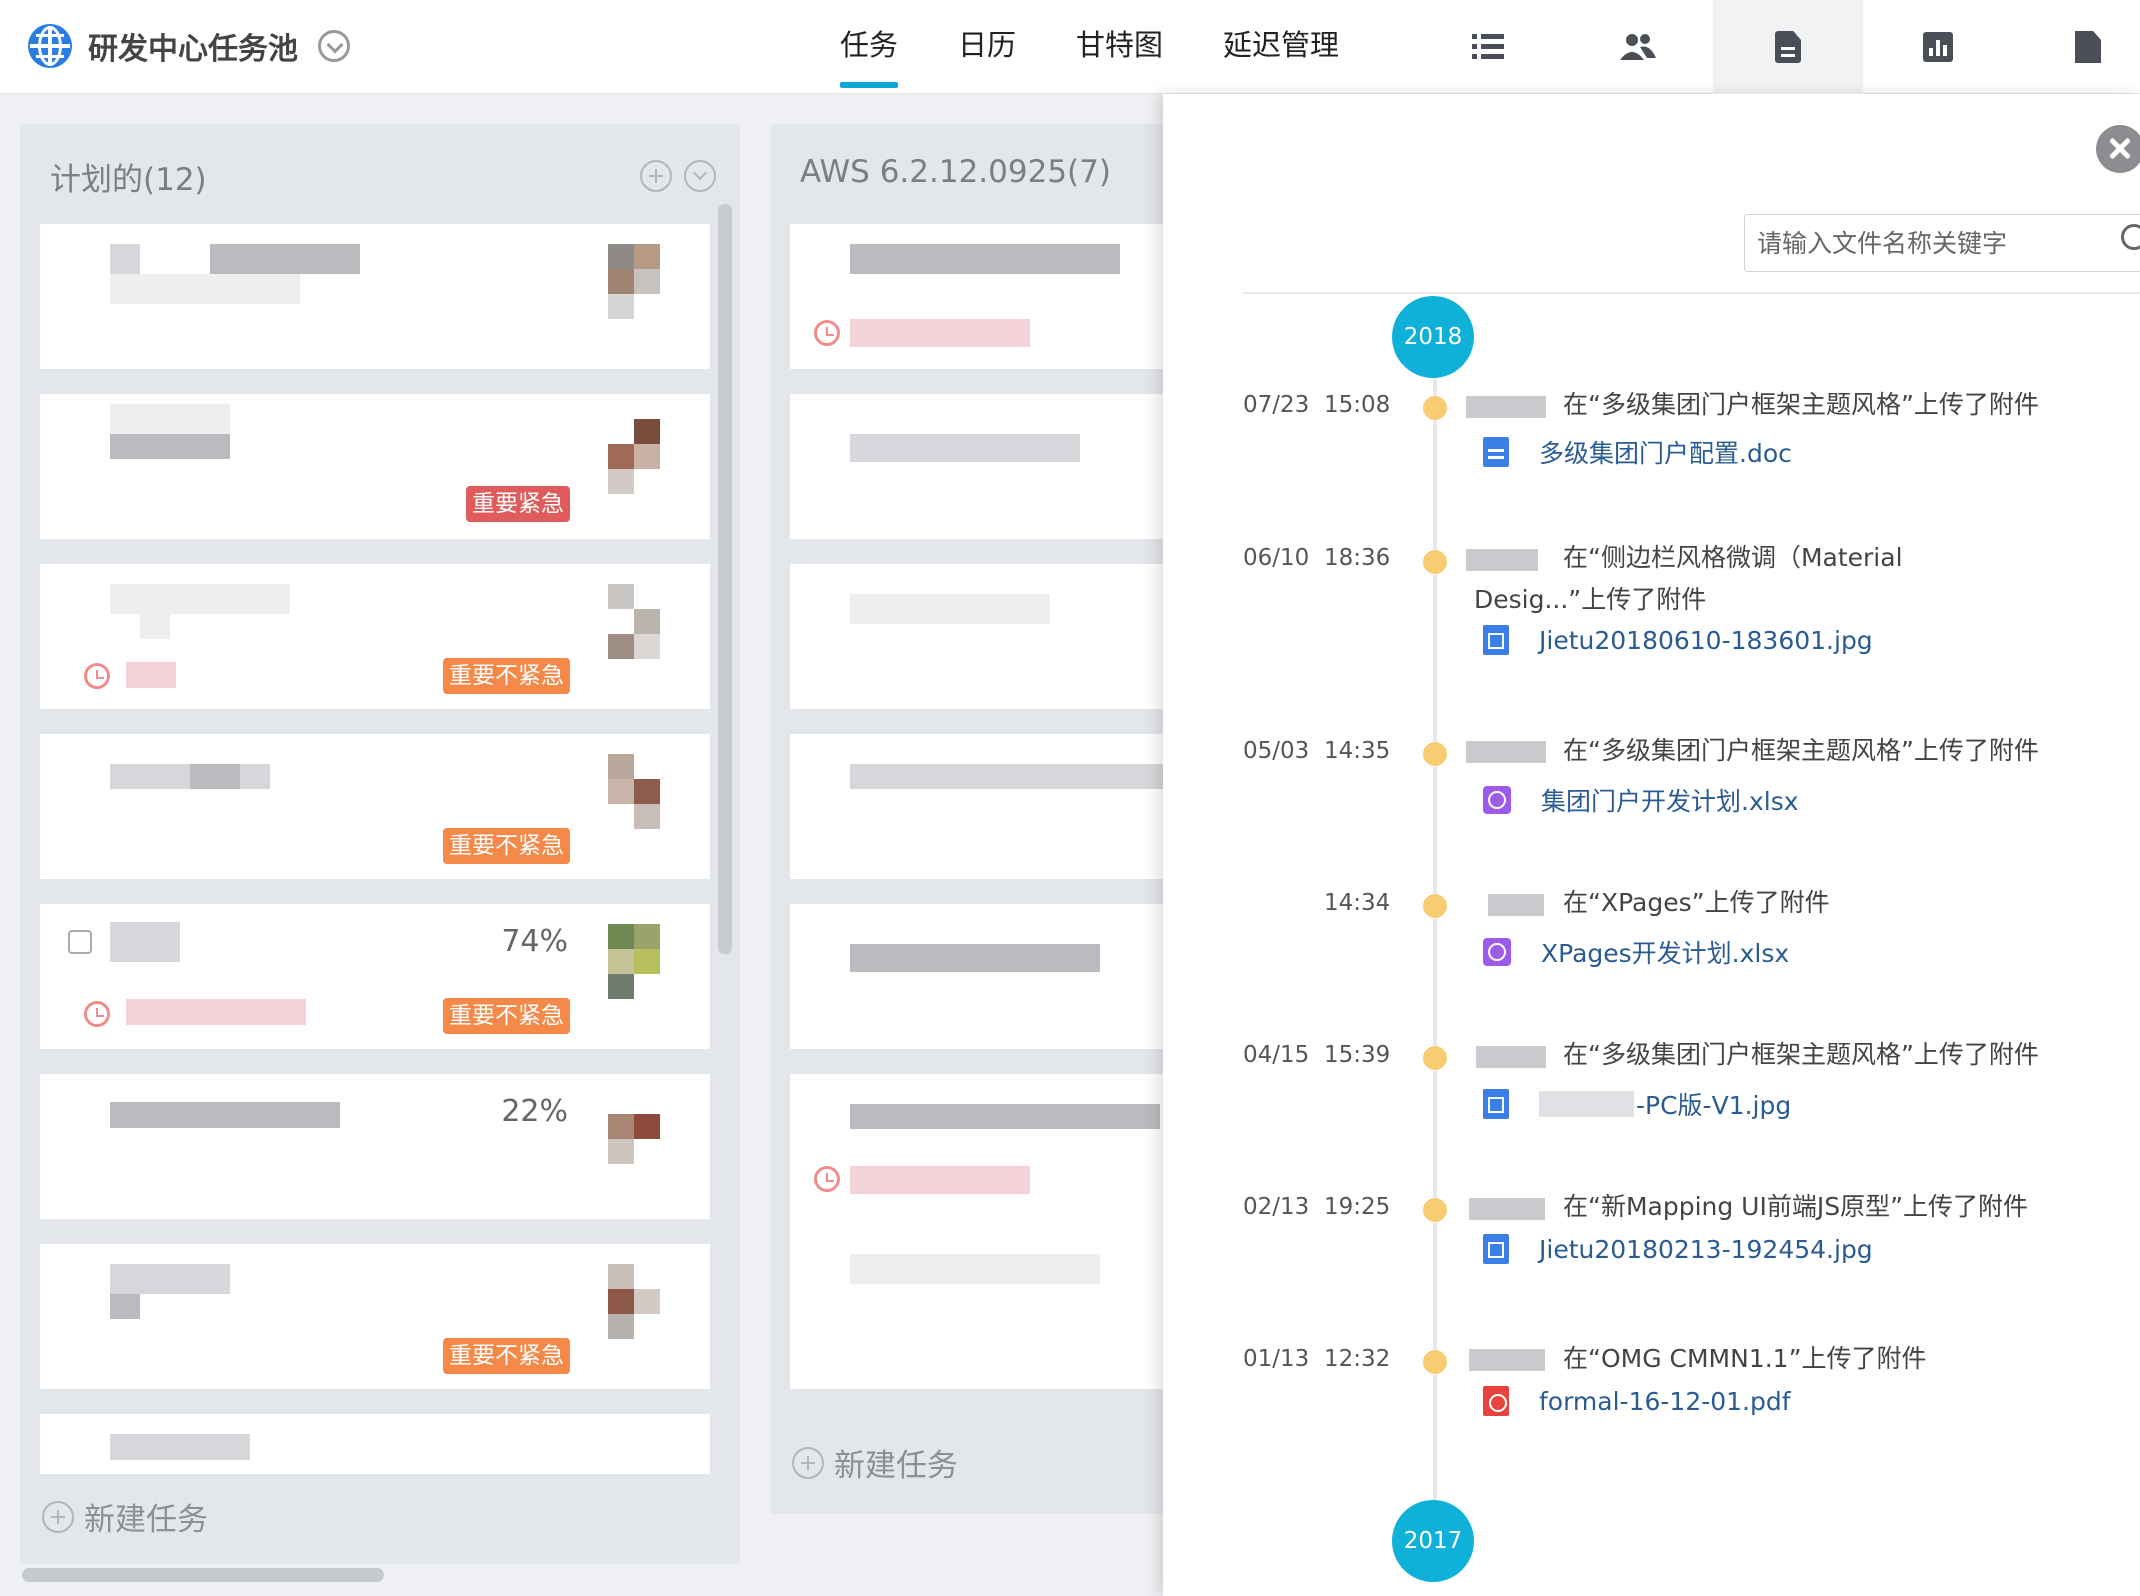  I want to click on members-button, so click(1638, 47).